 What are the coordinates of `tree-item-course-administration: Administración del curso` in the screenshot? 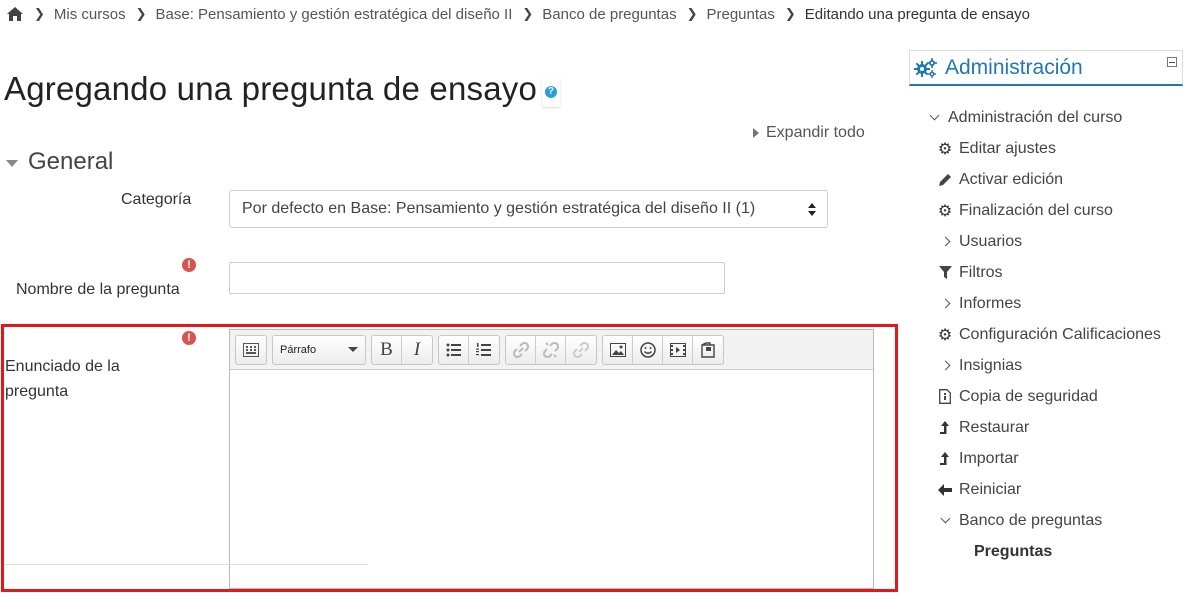 It's located at (1046, 117).